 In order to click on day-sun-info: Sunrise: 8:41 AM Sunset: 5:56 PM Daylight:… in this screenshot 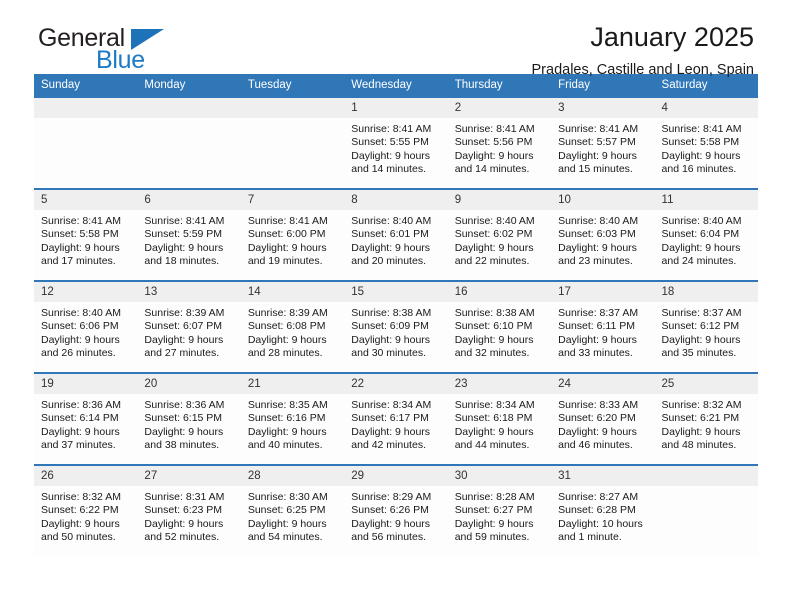, I will do `click(499, 147)`.